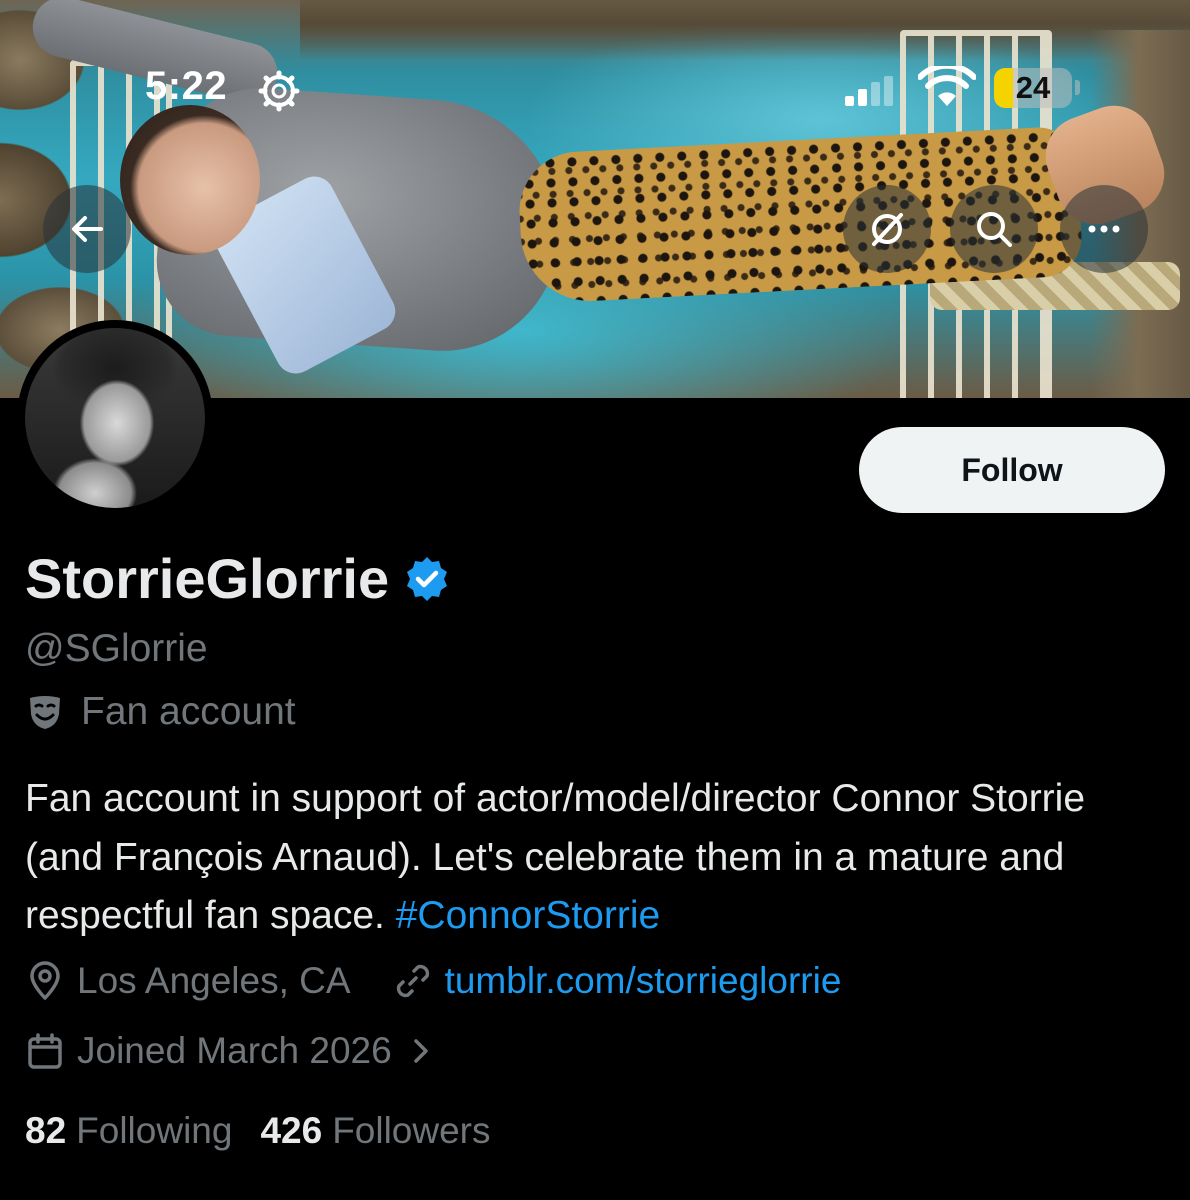 Image resolution: width=1190 pixels, height=1200 pixels. I want to click on followers-link: 426 Followers, so click(375, 1131).